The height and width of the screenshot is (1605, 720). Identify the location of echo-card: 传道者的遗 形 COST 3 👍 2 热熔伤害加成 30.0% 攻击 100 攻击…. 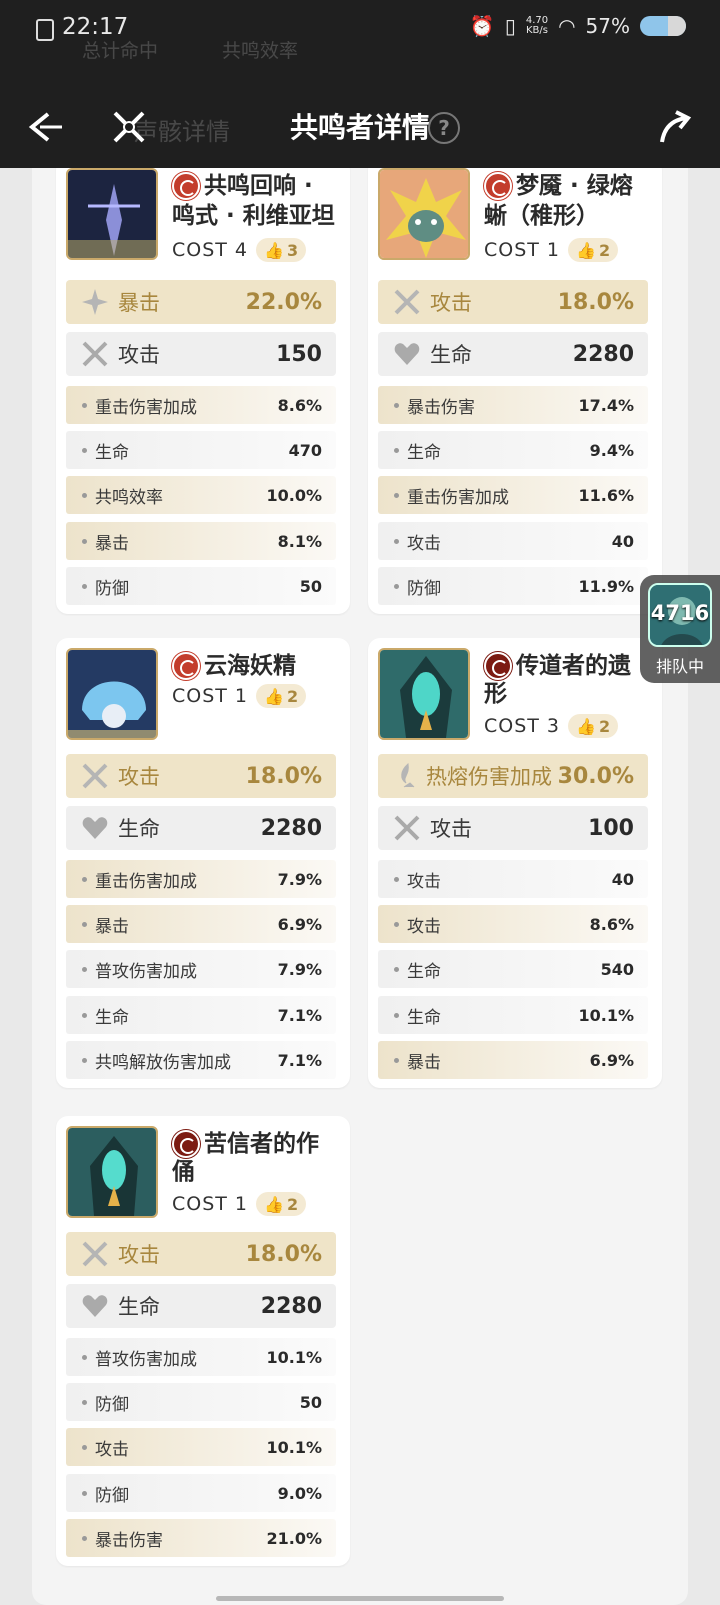
(515, 863).